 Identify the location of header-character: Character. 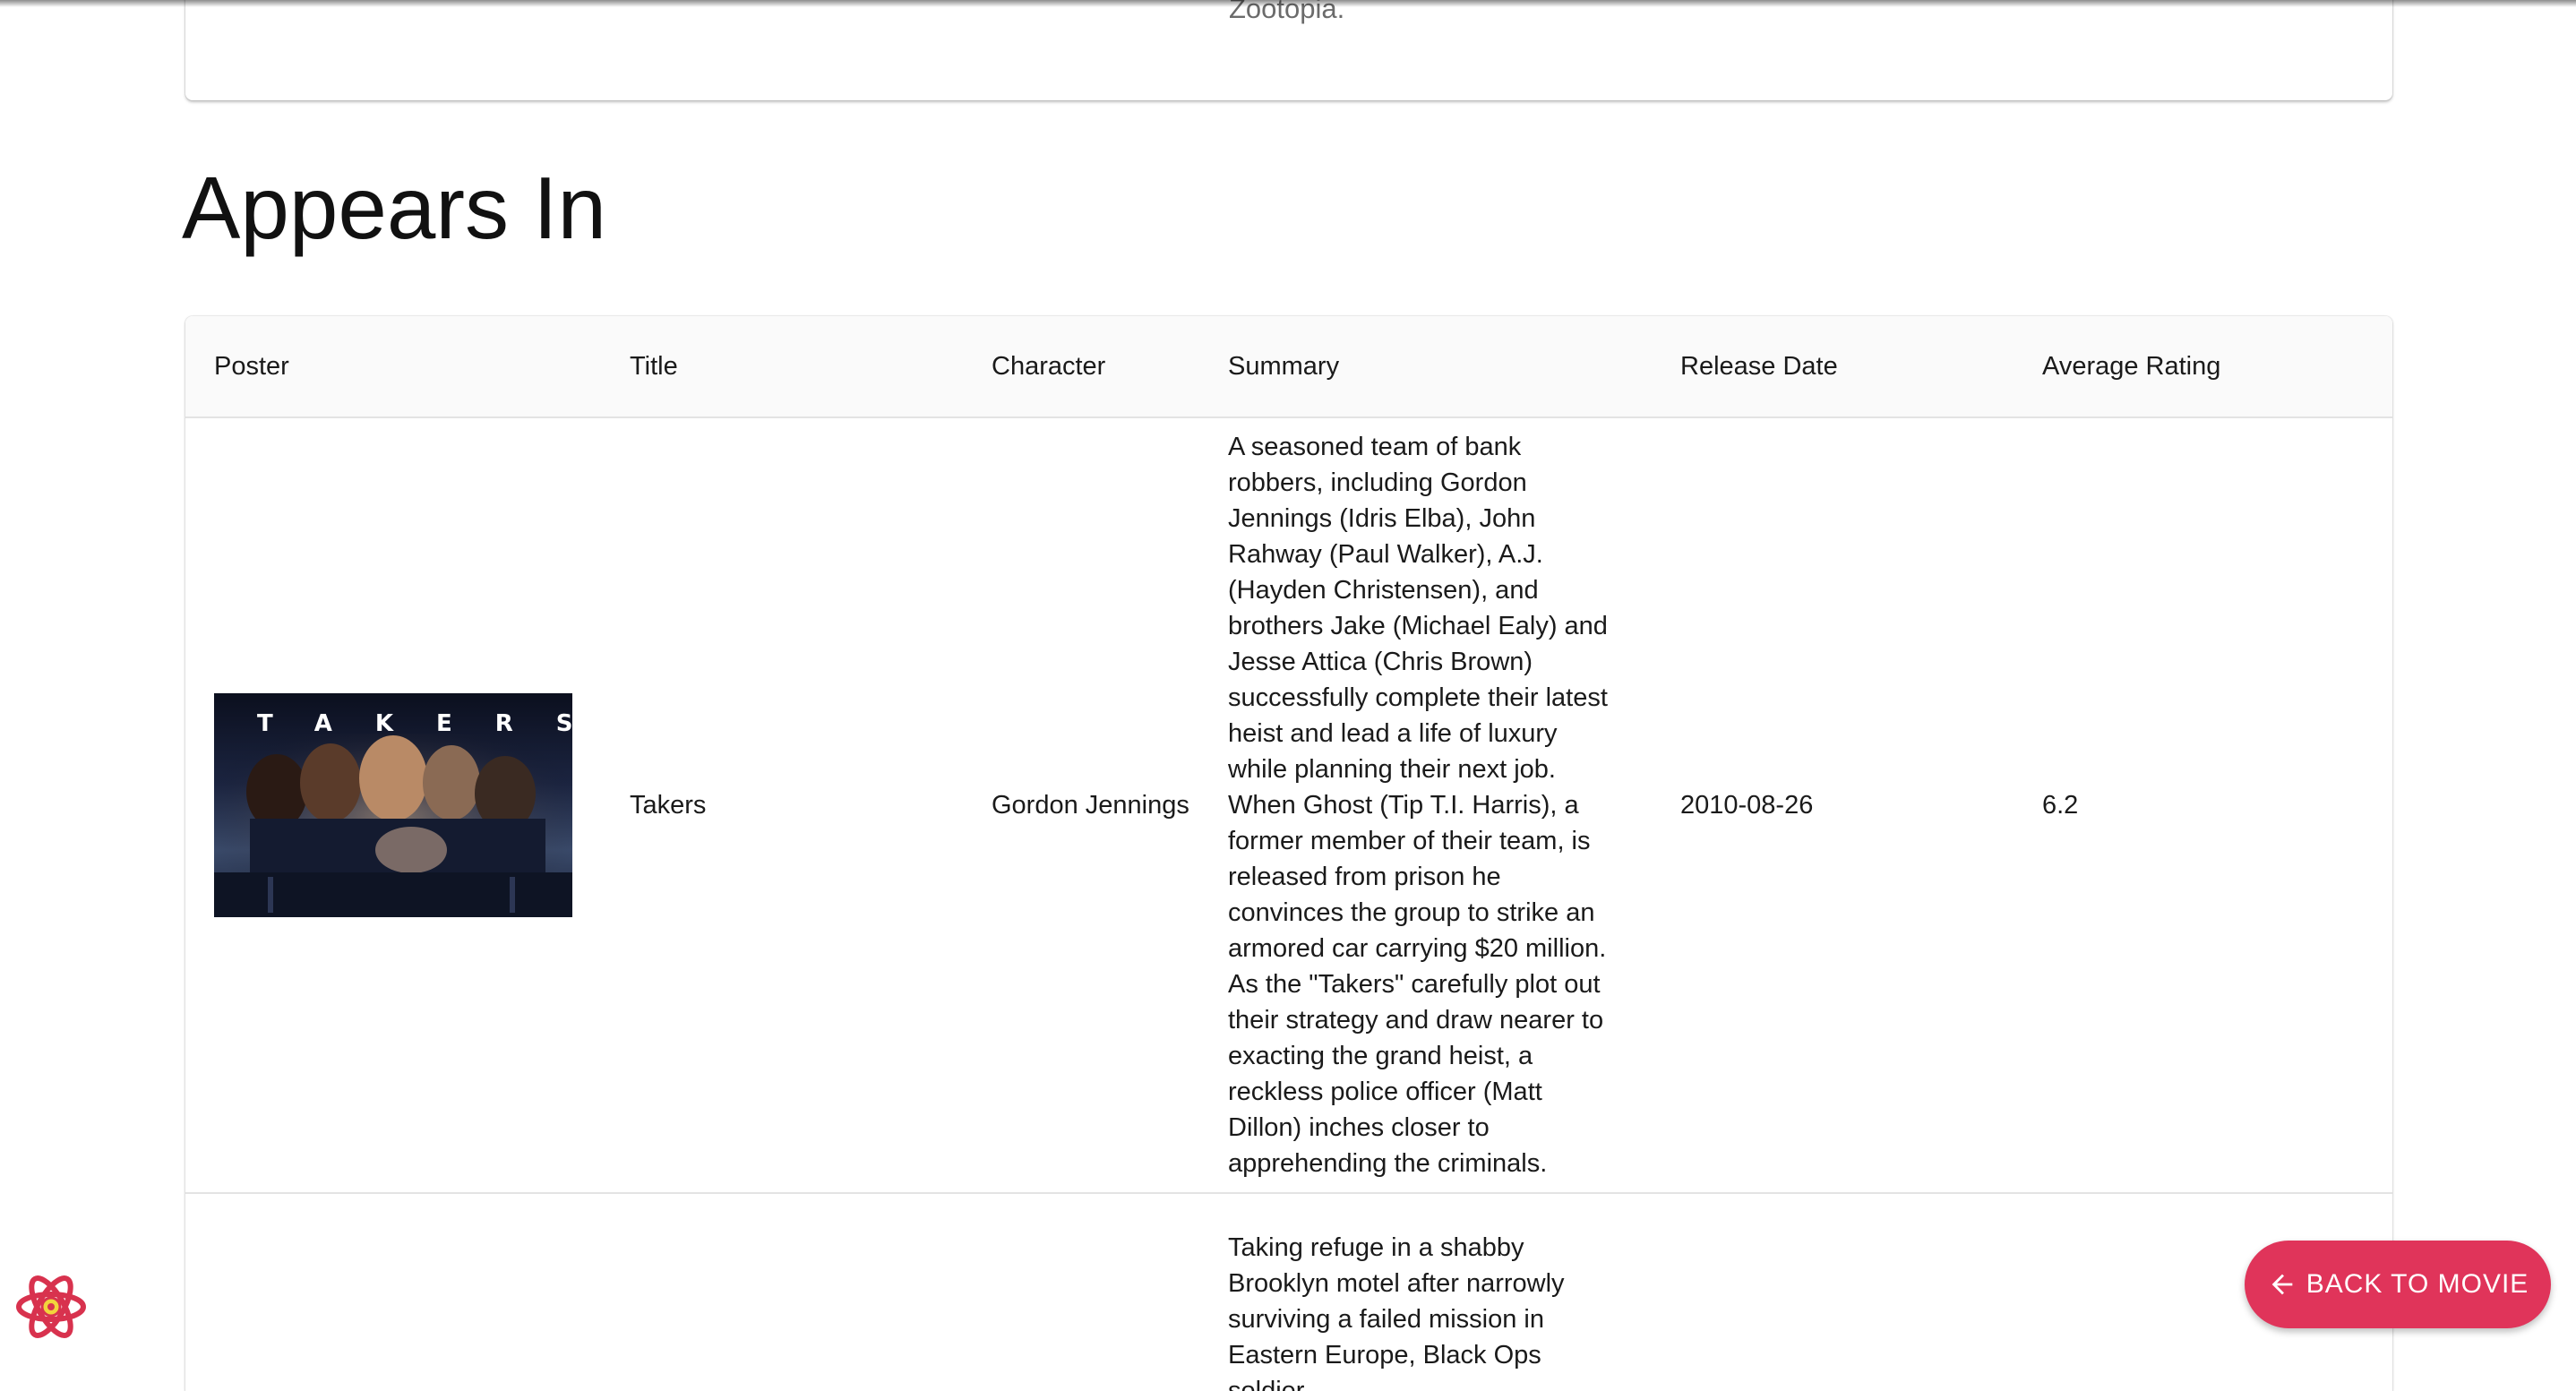
(1081, 367).